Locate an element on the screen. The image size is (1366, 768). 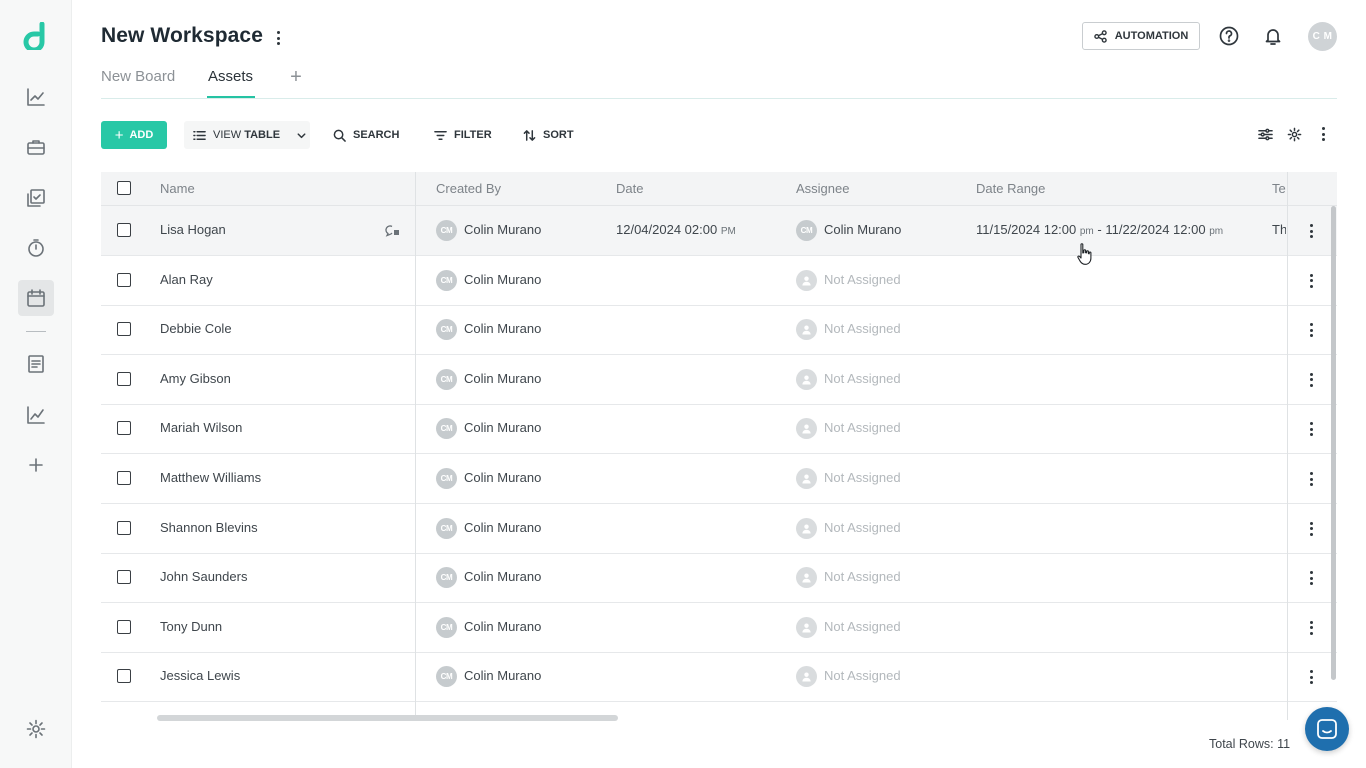
table-row: Alan Ray CM Colin Murano Not Assigned is located at coordinates (719, 281).